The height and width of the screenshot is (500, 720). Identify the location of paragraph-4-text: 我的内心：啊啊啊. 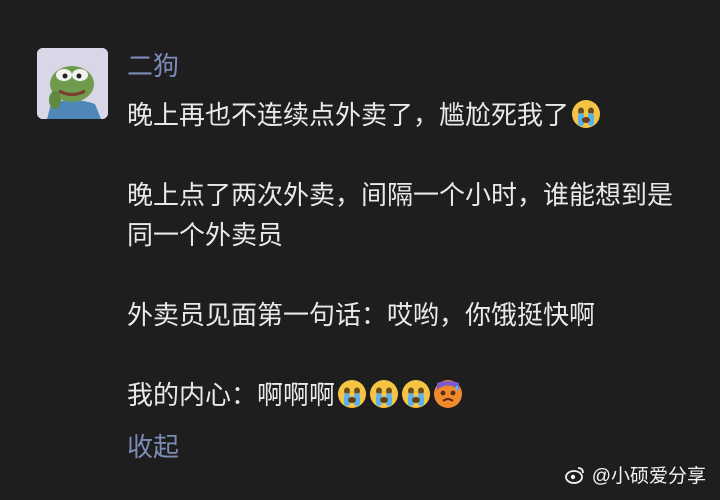
(231, 396).